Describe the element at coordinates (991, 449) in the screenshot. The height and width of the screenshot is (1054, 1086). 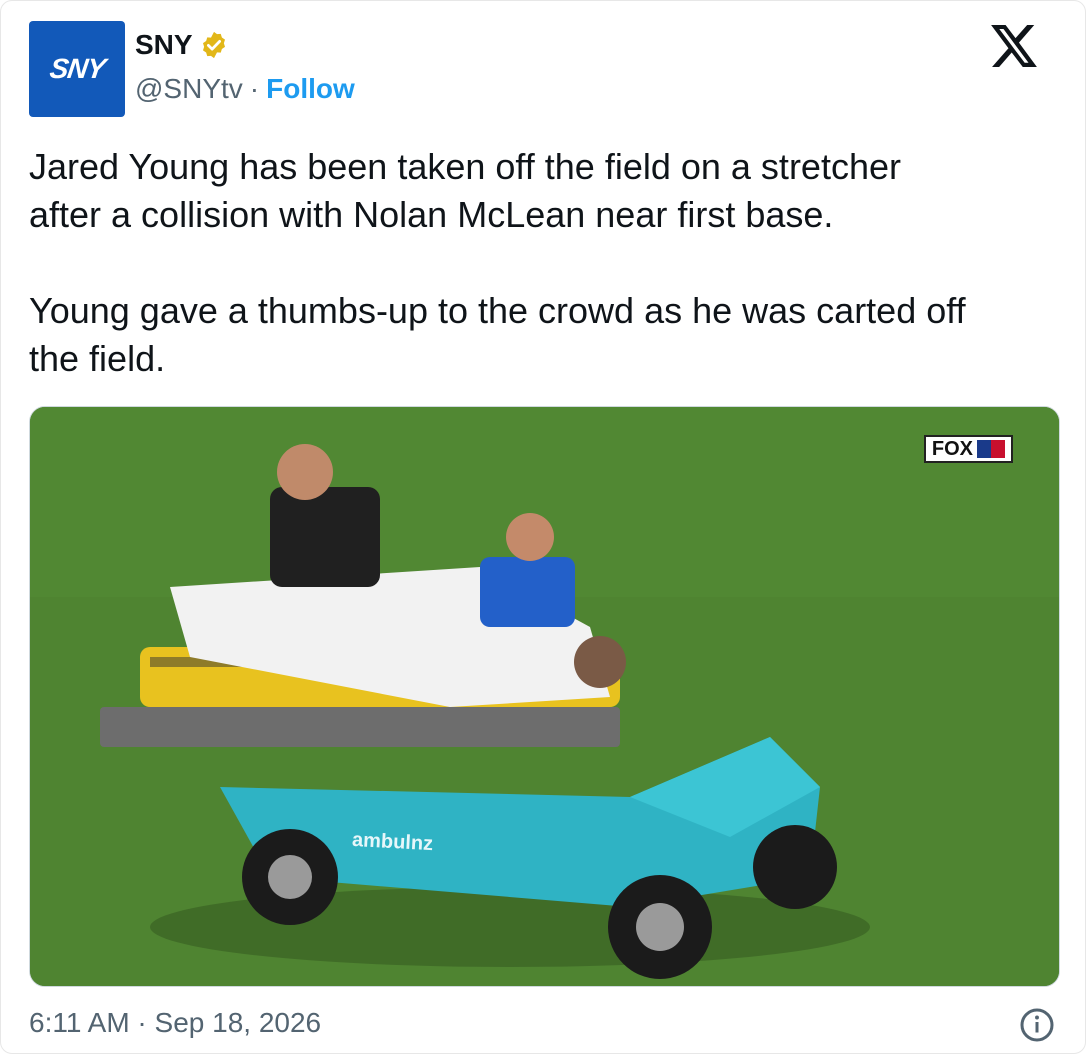
I see `mlb-logo-icon` at that location.